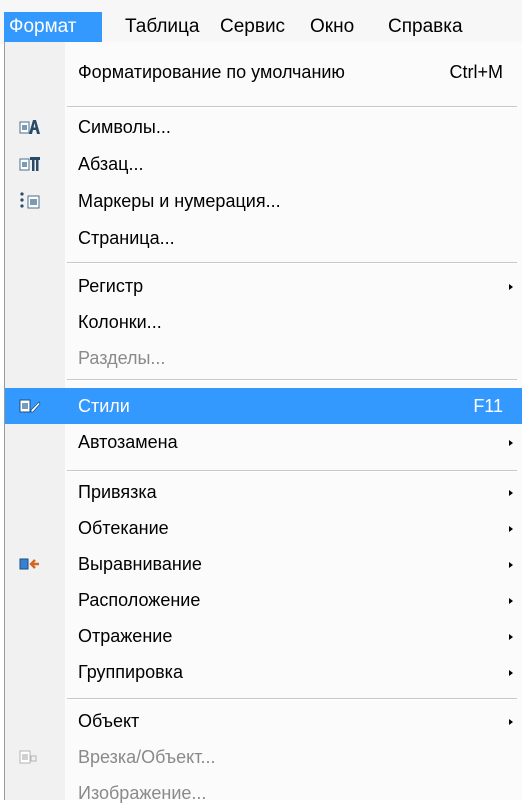  Describe the element at coordinates (263, 672) in the screenshot. I see `menu-item-group: Группировка` at that location.